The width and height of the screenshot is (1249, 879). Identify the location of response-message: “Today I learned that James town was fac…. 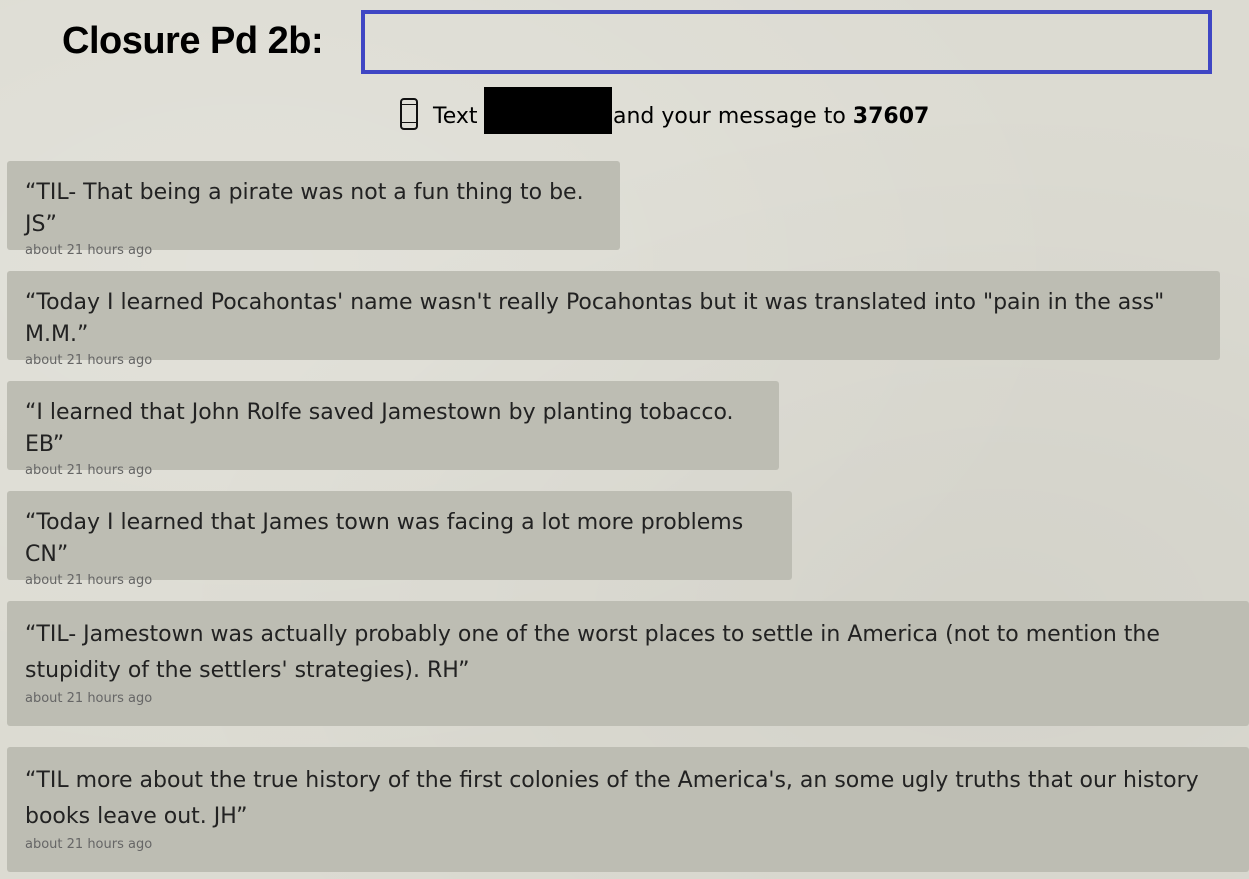
(384, 538).